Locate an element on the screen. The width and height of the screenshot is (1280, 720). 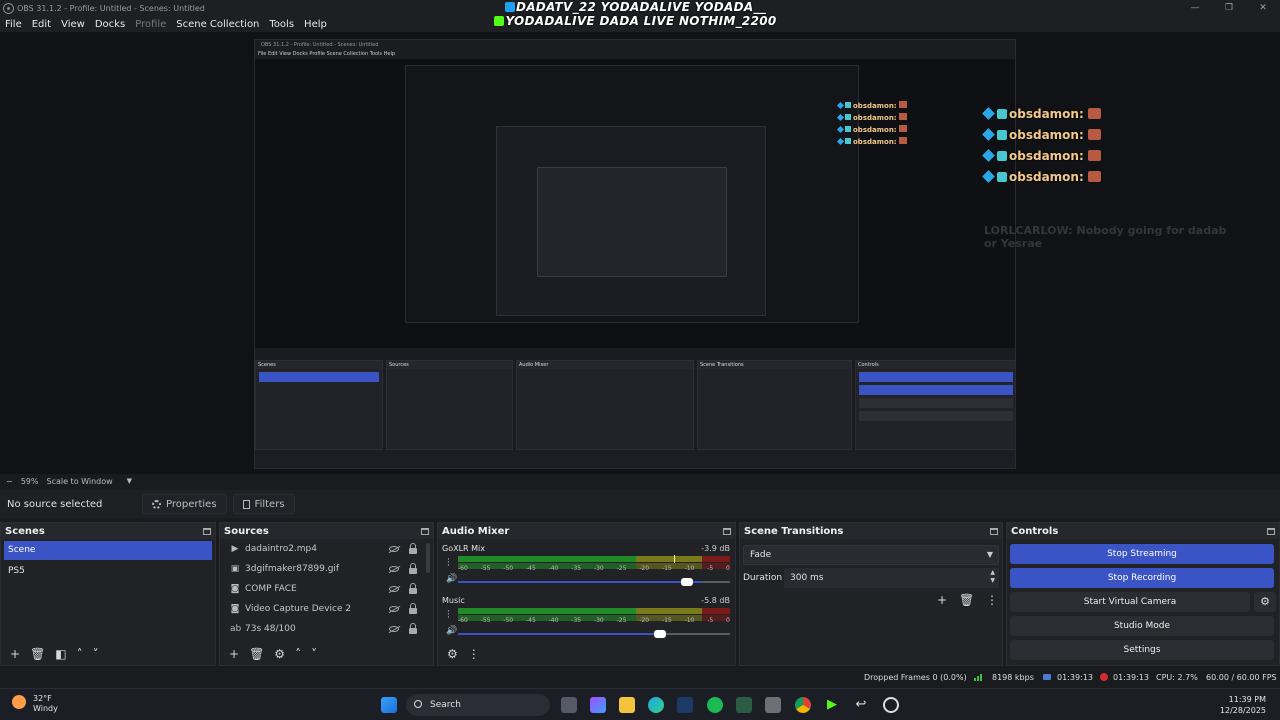
spinner-icon: ▲ ▼ is located at coordinates (992, 577).